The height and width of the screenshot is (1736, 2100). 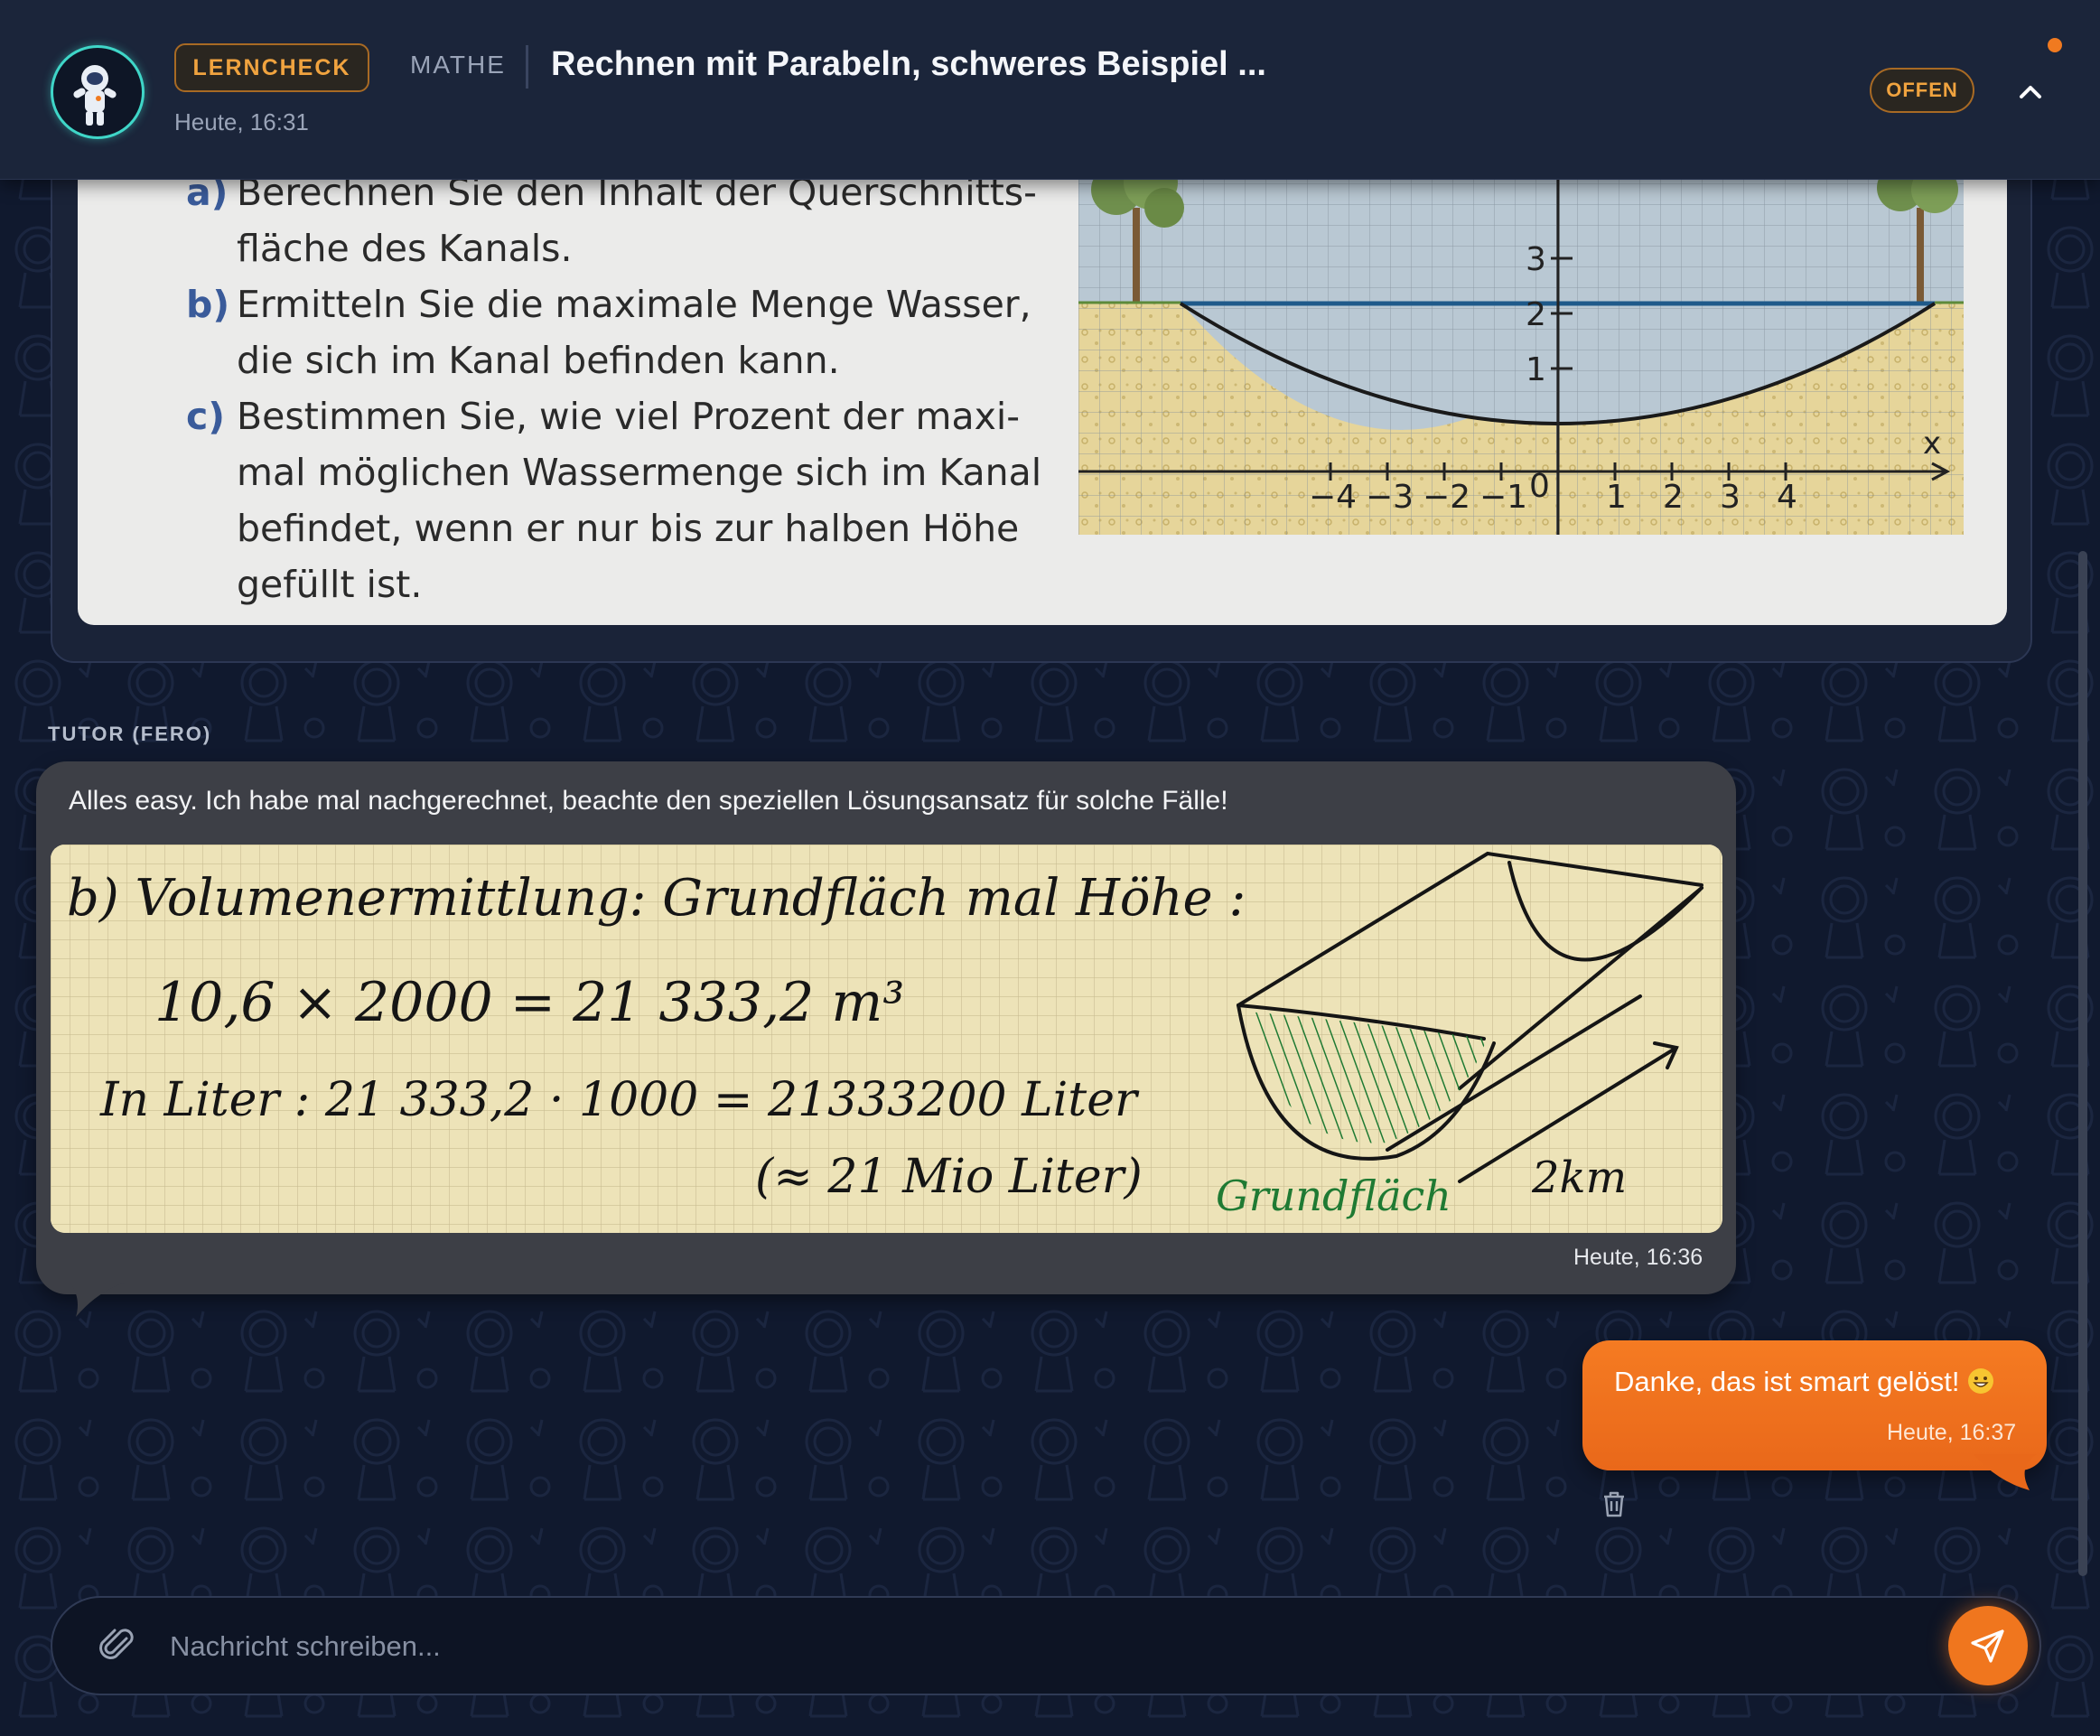 I want to click on x-tick-label: 3, so click(x=1730, y=497).